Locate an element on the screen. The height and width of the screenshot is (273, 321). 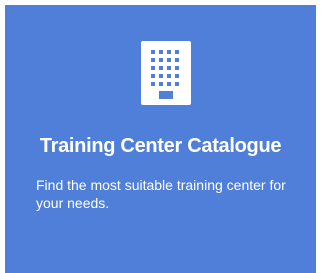
card-title: Training Center Catalogue is located at coordinates (160, 146).